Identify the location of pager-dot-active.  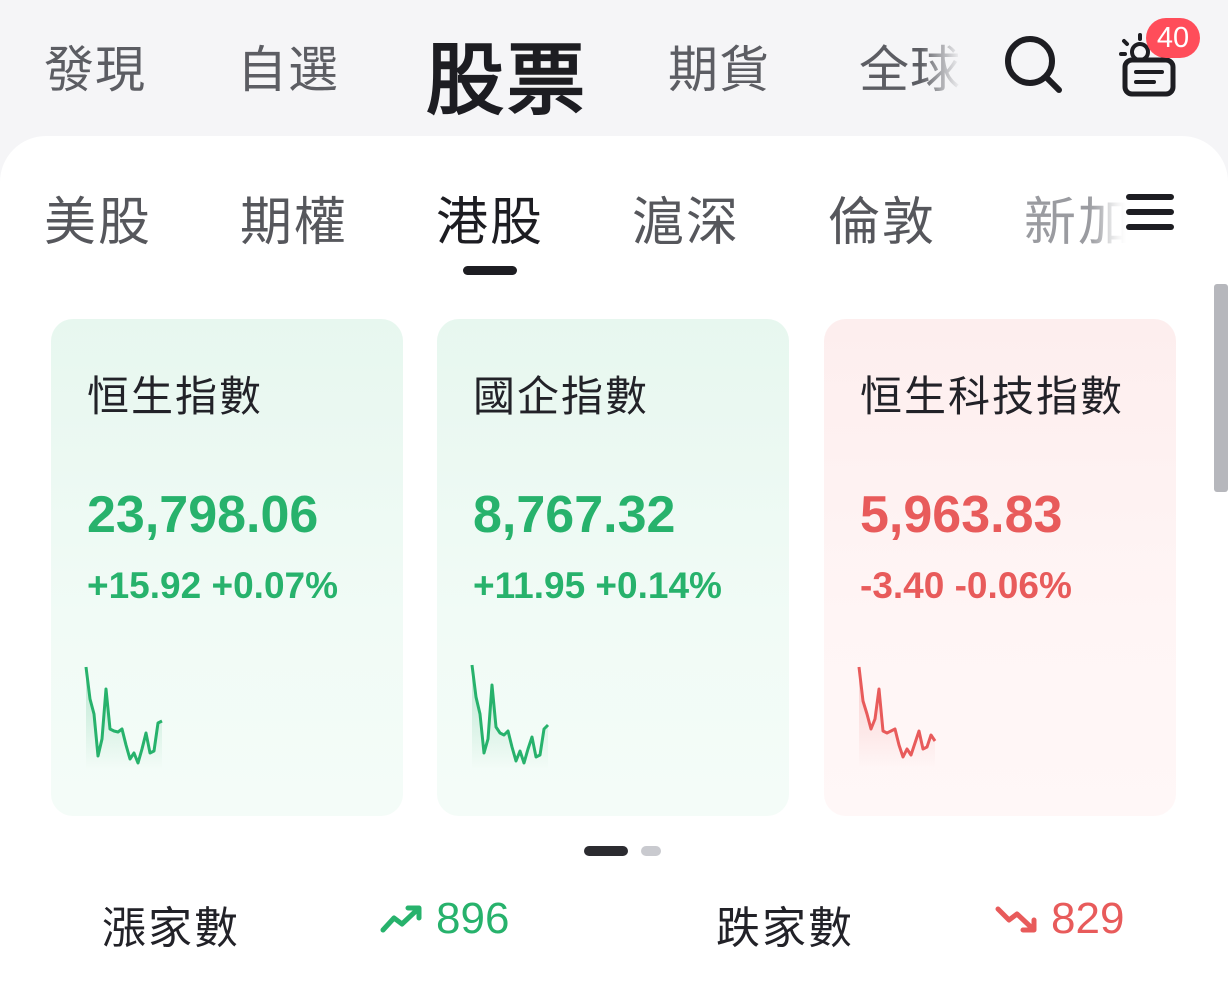
(606, 851).